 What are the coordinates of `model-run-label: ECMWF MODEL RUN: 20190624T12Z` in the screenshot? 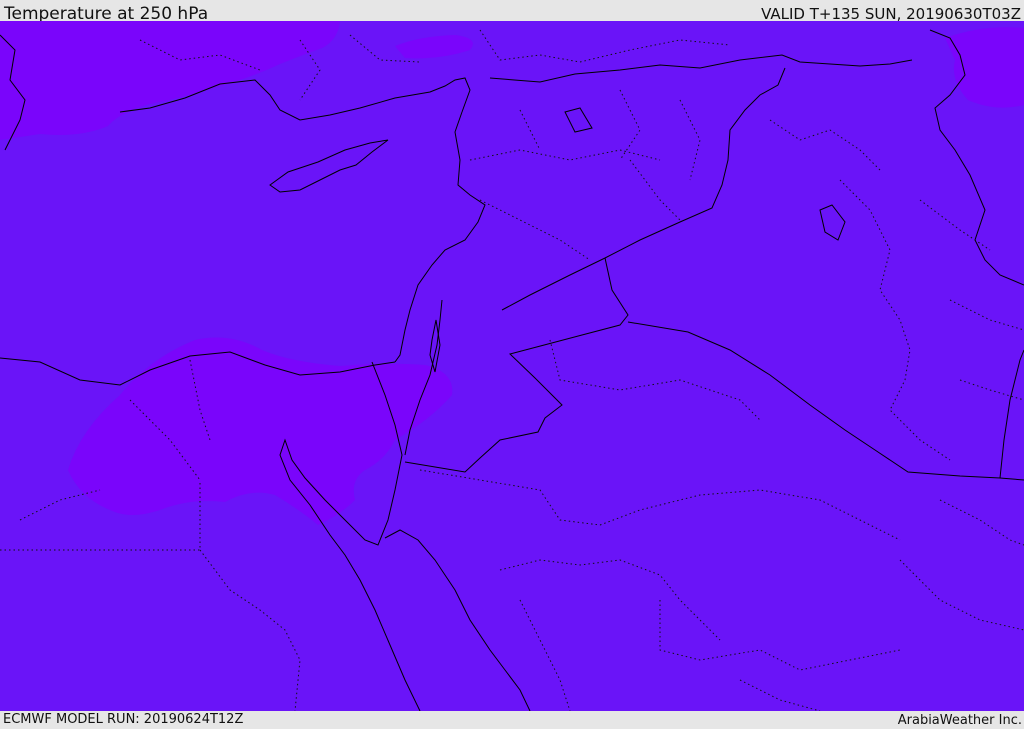 It's located at (123, 719).